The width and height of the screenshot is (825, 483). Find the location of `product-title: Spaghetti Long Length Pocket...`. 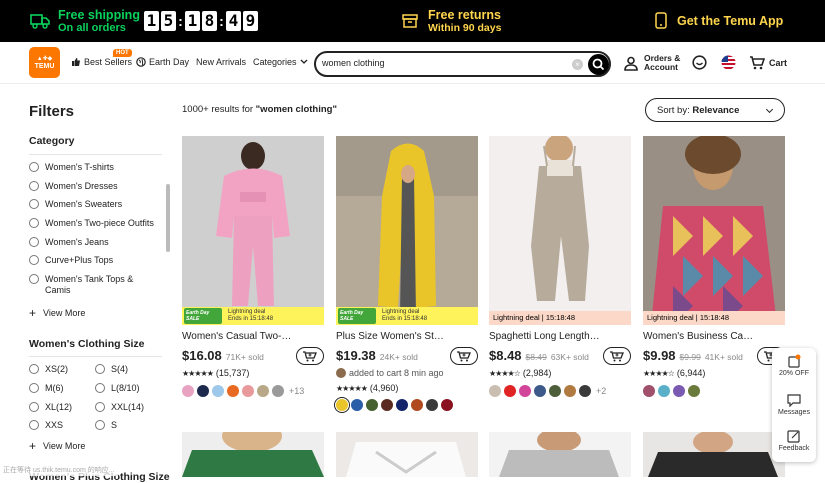

product-title: Spaghetti Long Length Pocket... is located at coordinates (545, 336).